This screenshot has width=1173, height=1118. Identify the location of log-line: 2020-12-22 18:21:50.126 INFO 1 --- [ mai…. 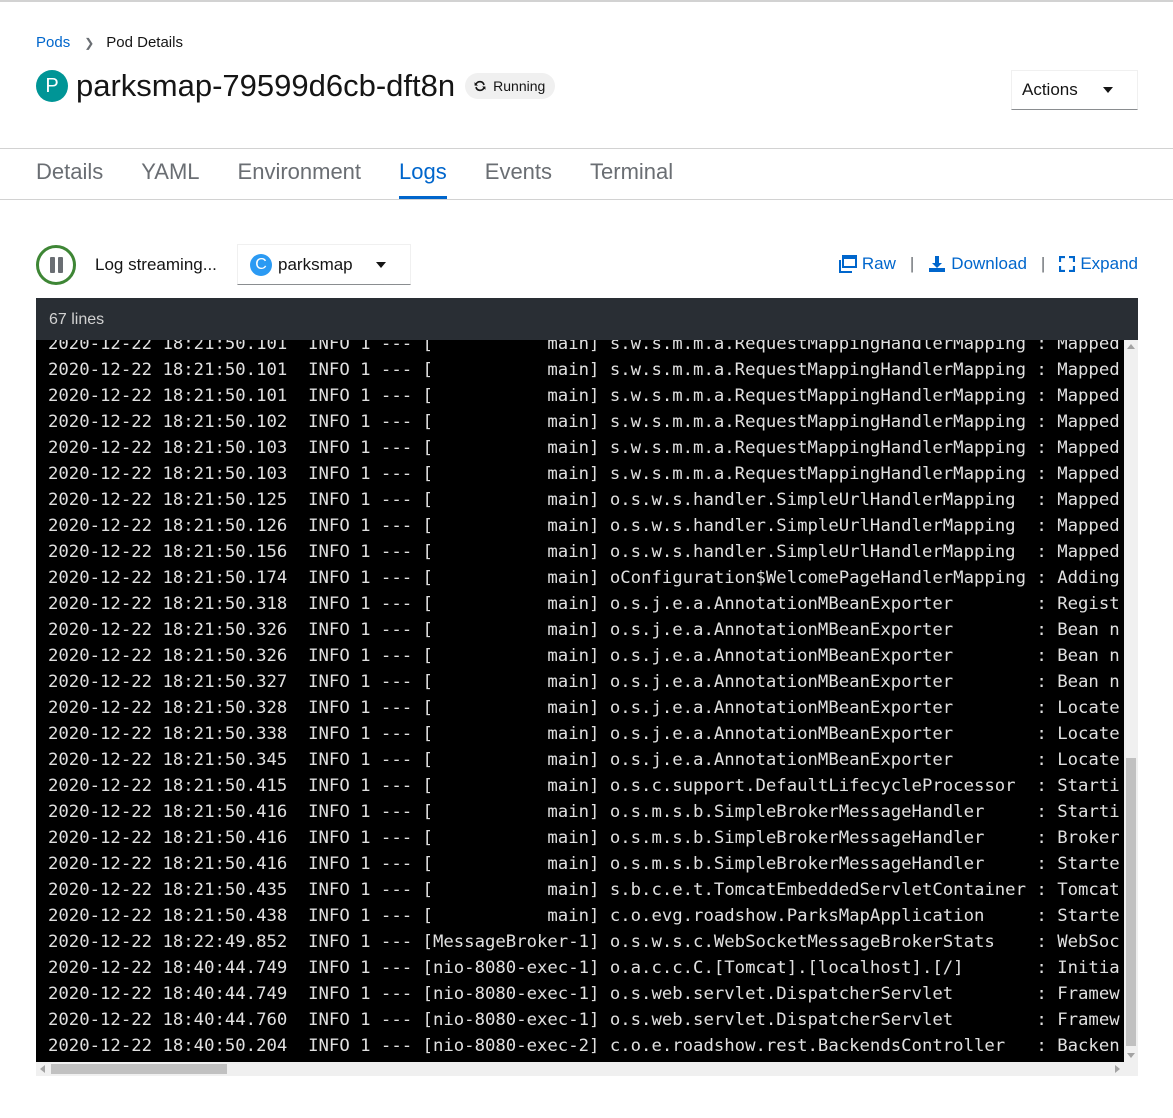
(584, 526).